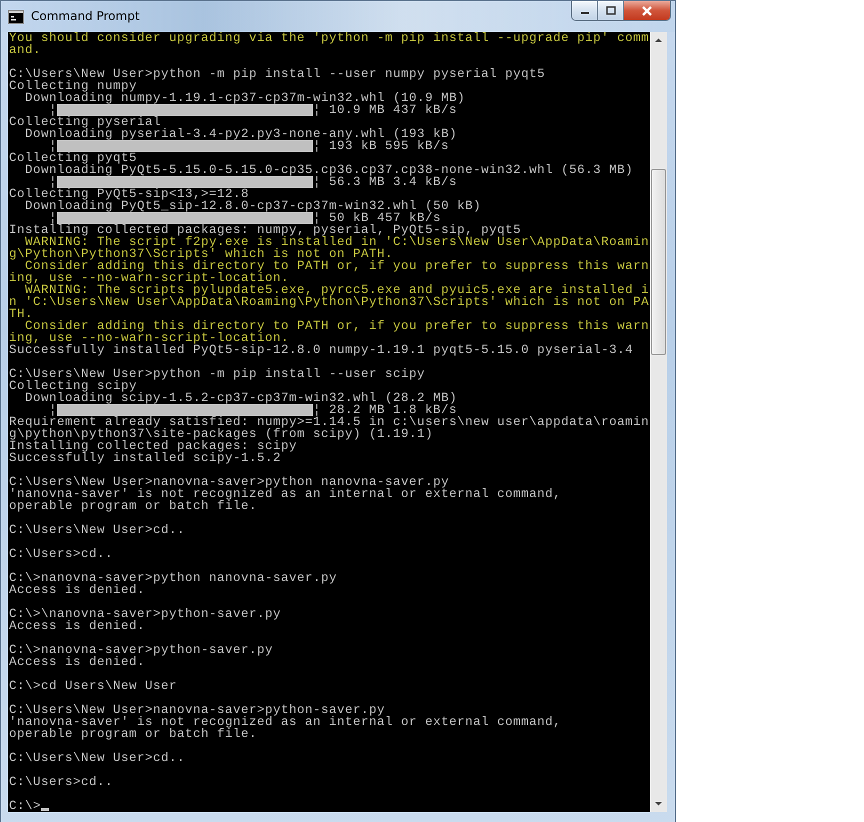  What do you see at coordinates (265, 230) in the screenshot?
I see `console-line: Installing collected packages: numpy, pyserial, PyQt5-sip, pyqt5` at bounding box center [265, 230].